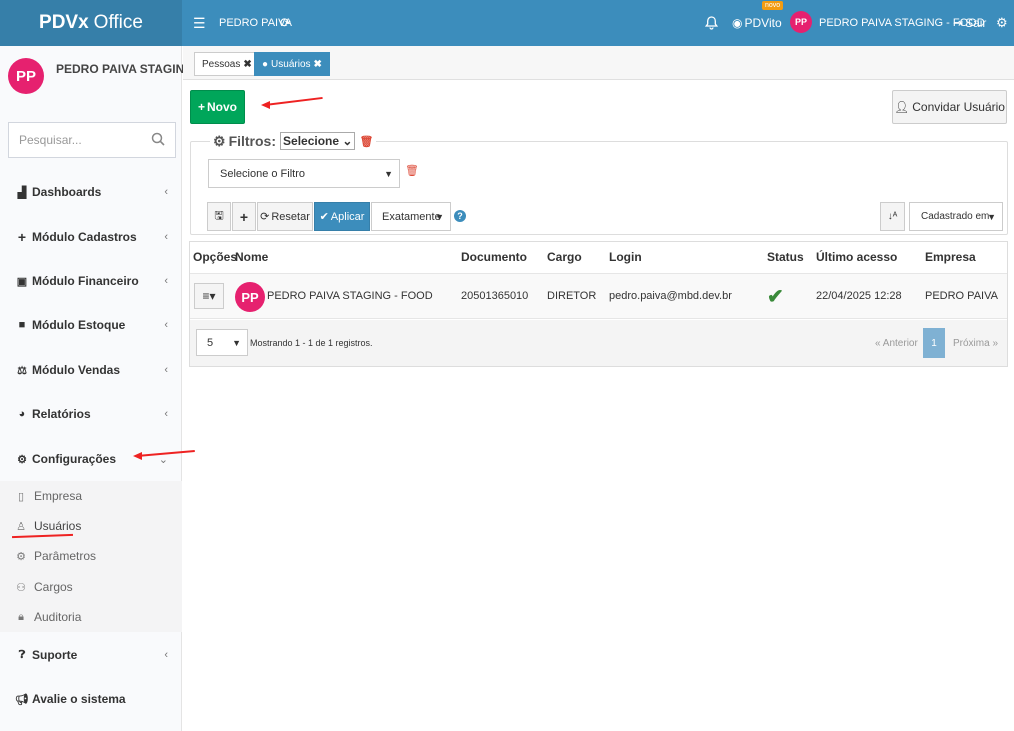 The width and height of the screenshot is (1014, 731). I want to click on sort-alpha-icon: ↓ᴬ, so click(892, 216).